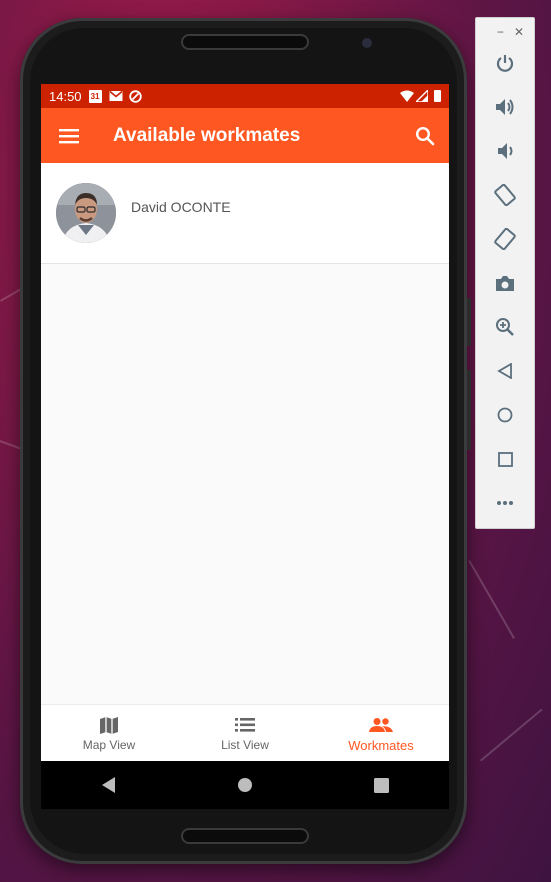 This screenshot has width=551, height=882. What do you see at coordinates (109, 785) in the screenshot?
I see `back-icon` at bounding box center [109, 785].